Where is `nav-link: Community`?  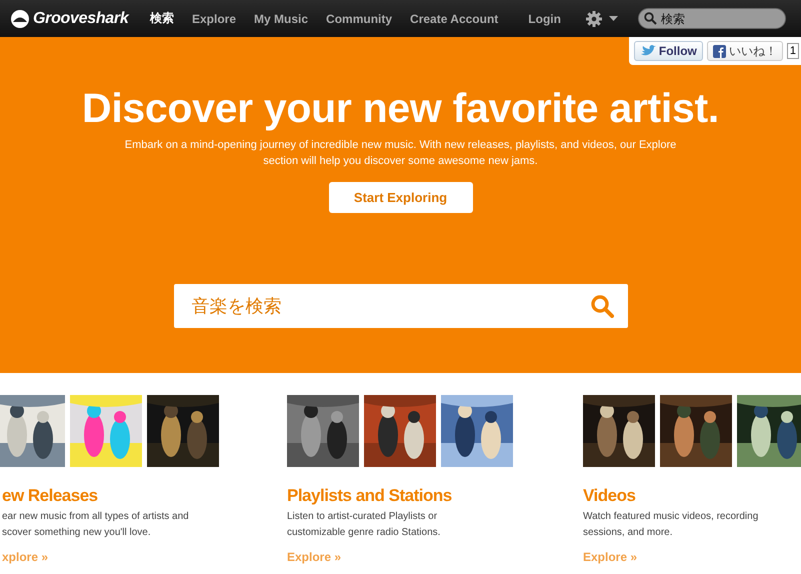 nav-link: Community is located at coordinates (359, 19).